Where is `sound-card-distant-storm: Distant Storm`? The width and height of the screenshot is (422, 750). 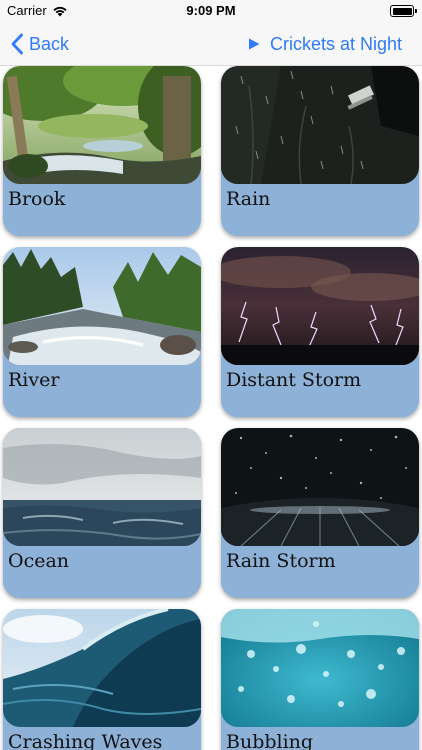 sound-card-distant-storm: Distant Storm is located at coordinates (320, 332).